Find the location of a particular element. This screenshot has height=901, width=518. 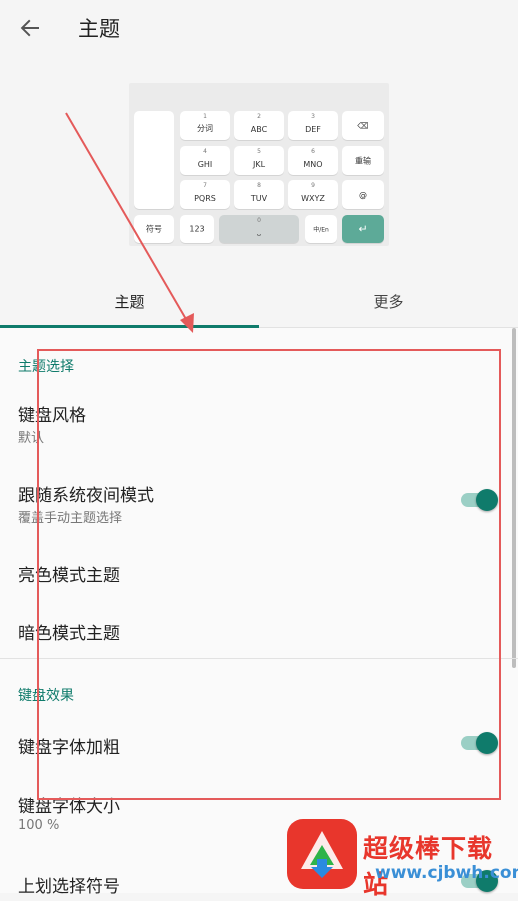

key-4: 4 GHI is located at coordinates (205, 160).